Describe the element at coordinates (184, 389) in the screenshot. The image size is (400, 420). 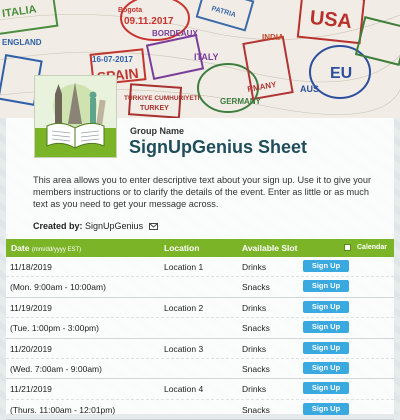
I see `slot-location: Location 4` at that location.